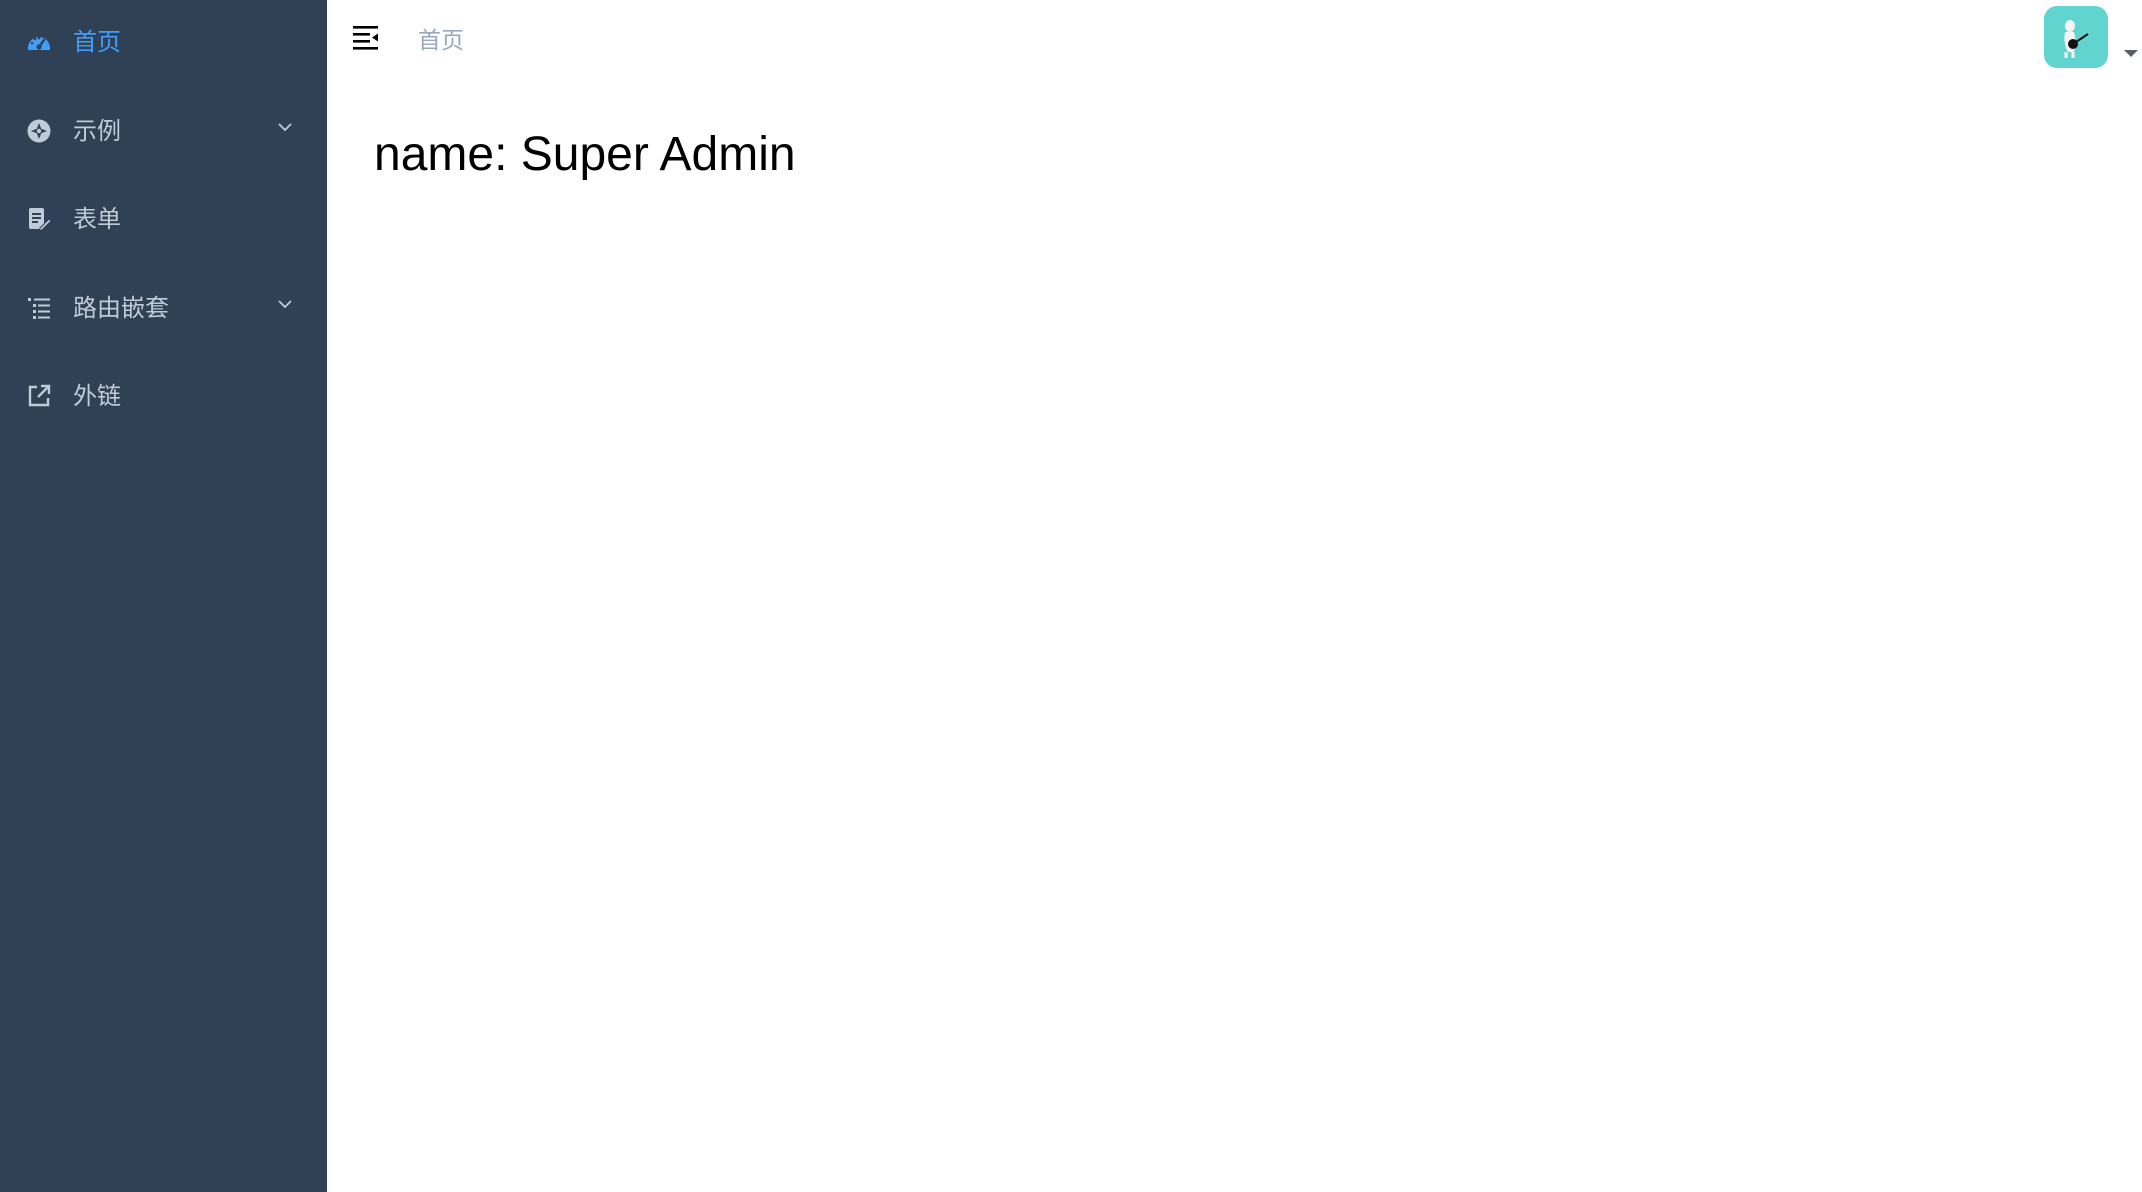  I want to click on nested-icon, so click(39, 308).